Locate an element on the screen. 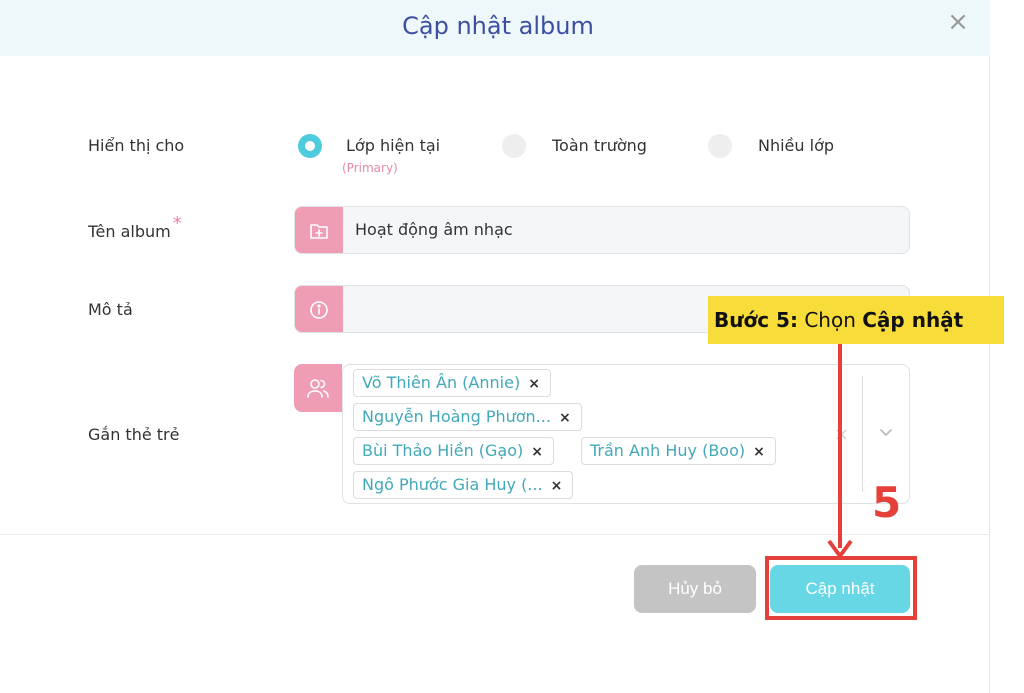 The height and width of the screenshot is (693, 1024). callout-step-label: Bước 5: is located at coordinates (756, 320).